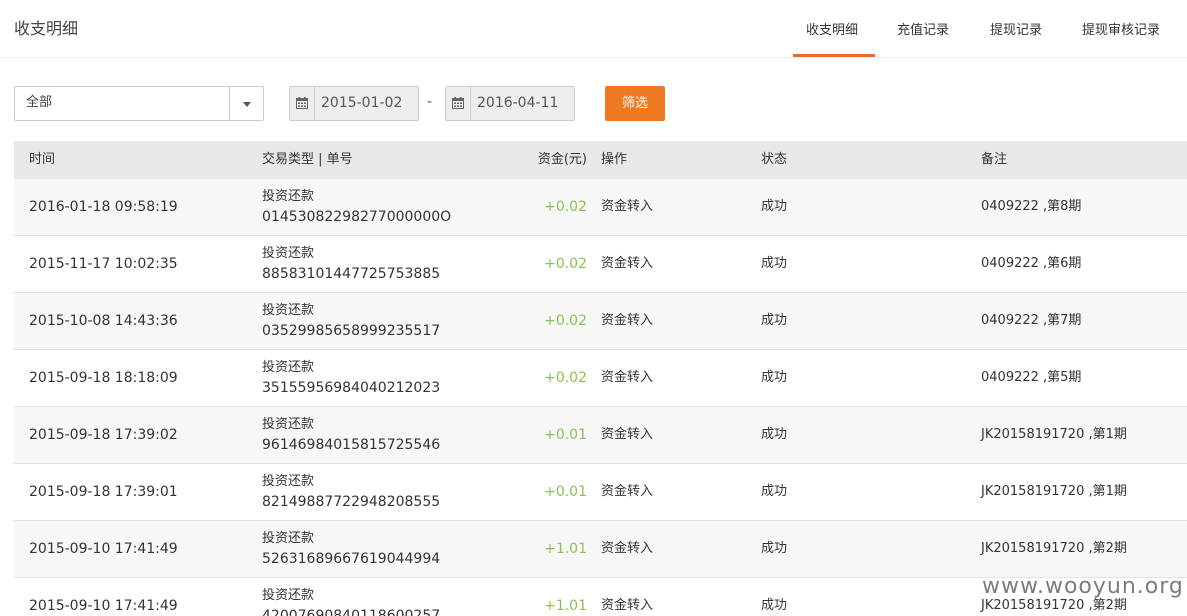 Image resolution: width=1187 pixels, height=616 pixels. Describe the element at coordinates (635, 103) in the screenshot. I see `filter-button: 筛选` at that location.